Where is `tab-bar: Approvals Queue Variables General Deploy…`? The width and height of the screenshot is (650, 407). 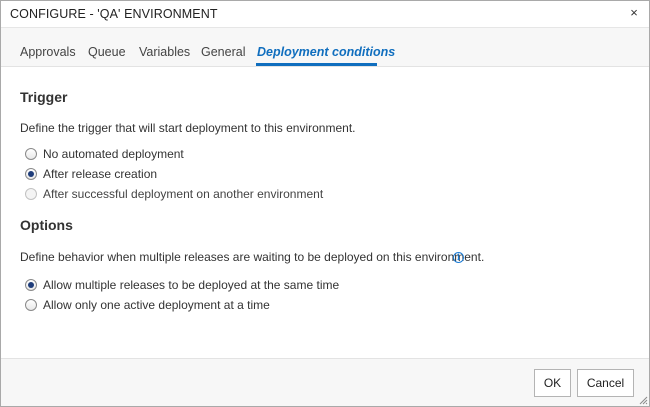 tab-bar: Approvals Queue Variables General Deploy… is located at coordinates (325, 47).